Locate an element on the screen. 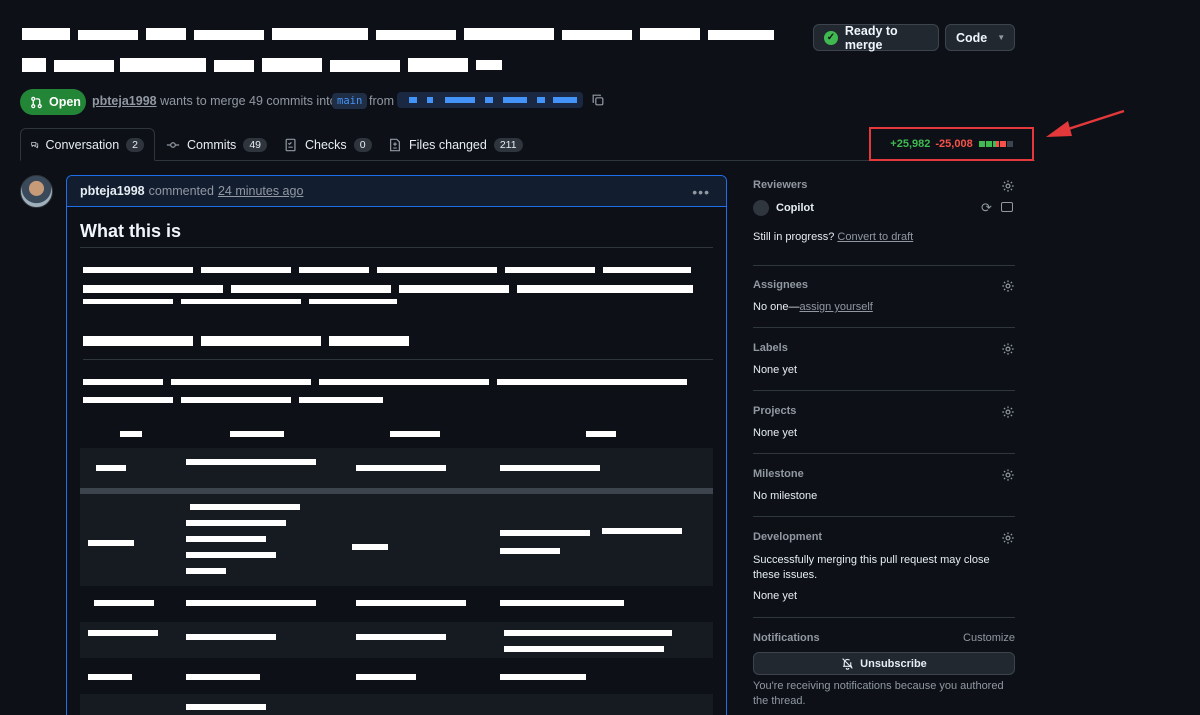 Image resolution: width=1200 pixels, height=715 pixels. labels-section: Labels None yet is located at coordinates (884, 362).